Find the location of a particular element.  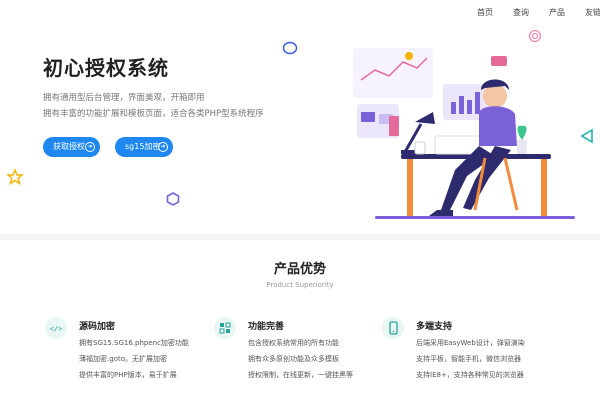

feature-line: 包含授权系统常用的所有功能 is located at coordinates (293, 343).